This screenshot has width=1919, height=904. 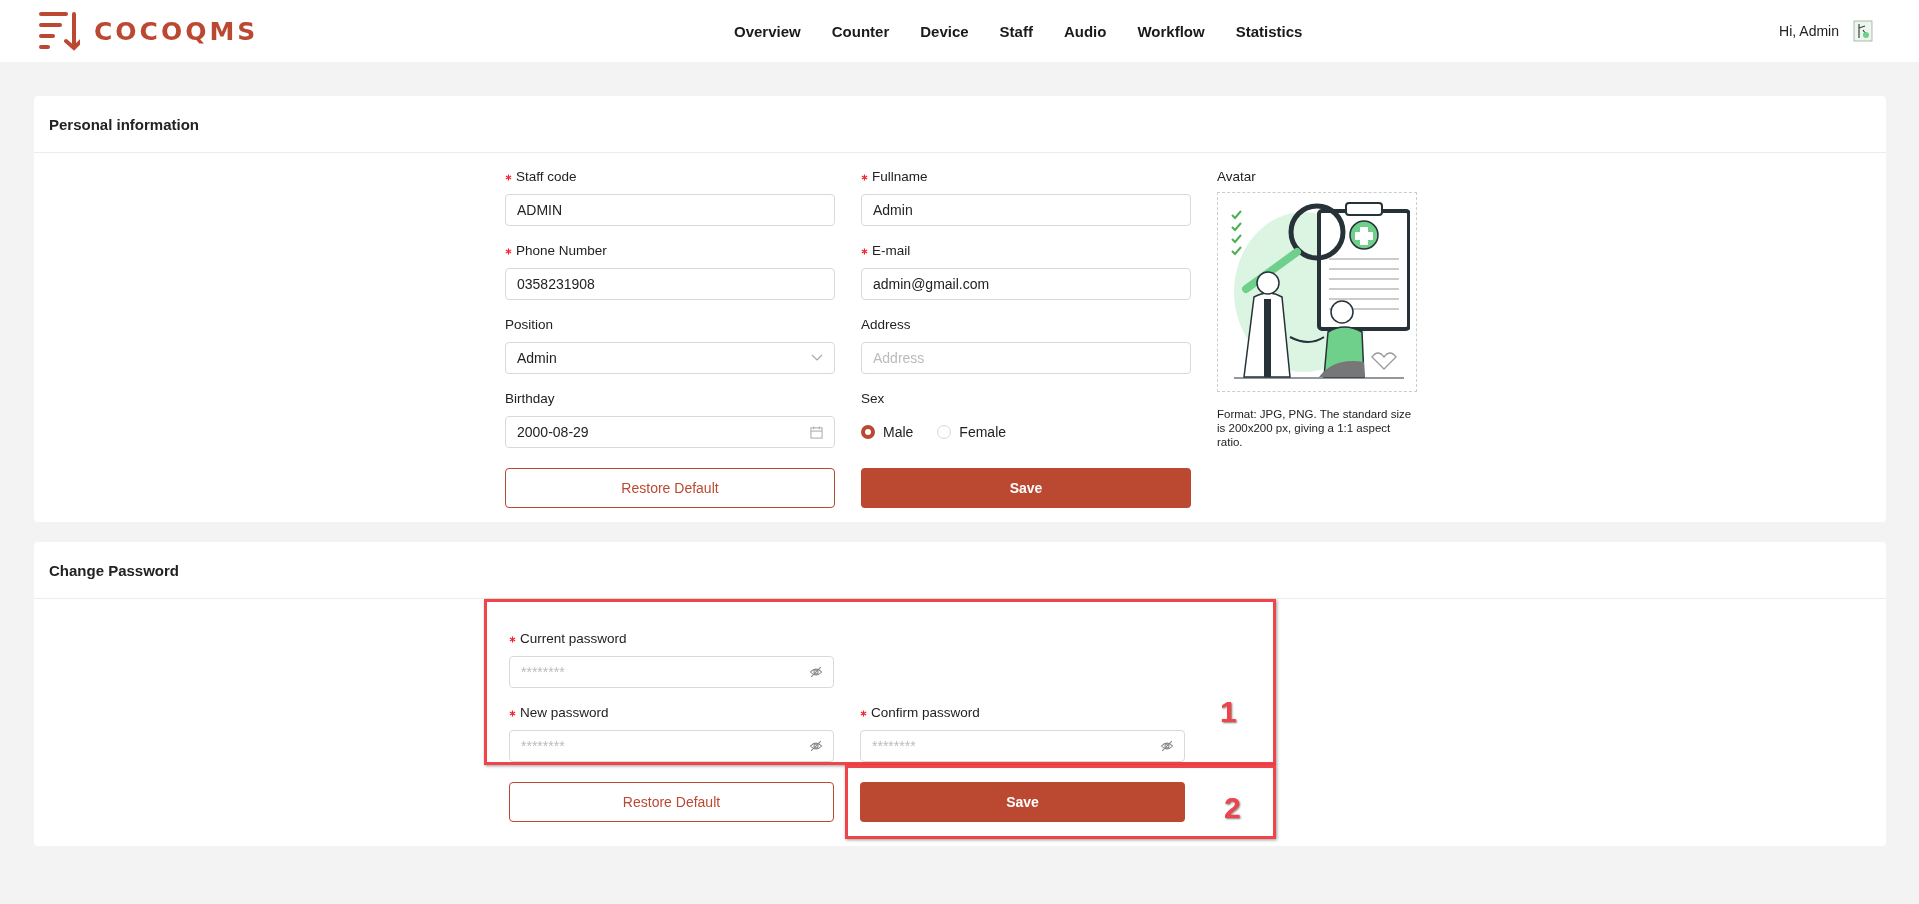 What do you see at coordinates (1232, 808) in the screenshot?
I see `annotation-number: 2` at bounding box center [1232, 808].